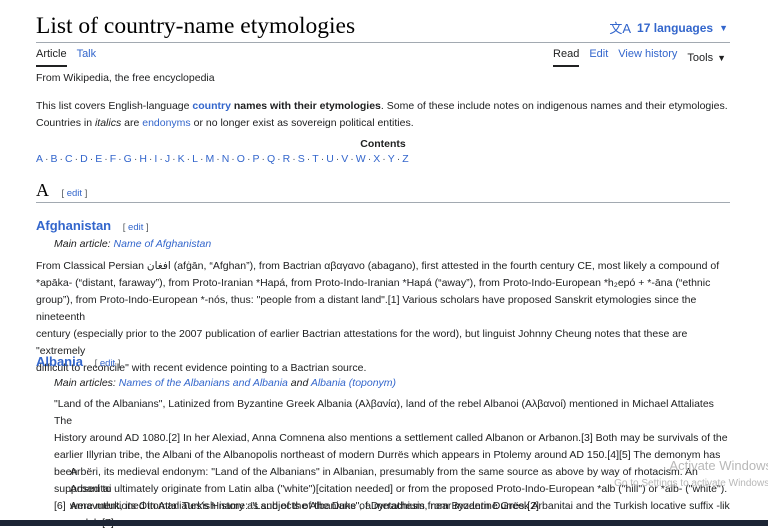 The image size is (768, 532). I want to click on contents-letter-g: G, so click(128, 159).